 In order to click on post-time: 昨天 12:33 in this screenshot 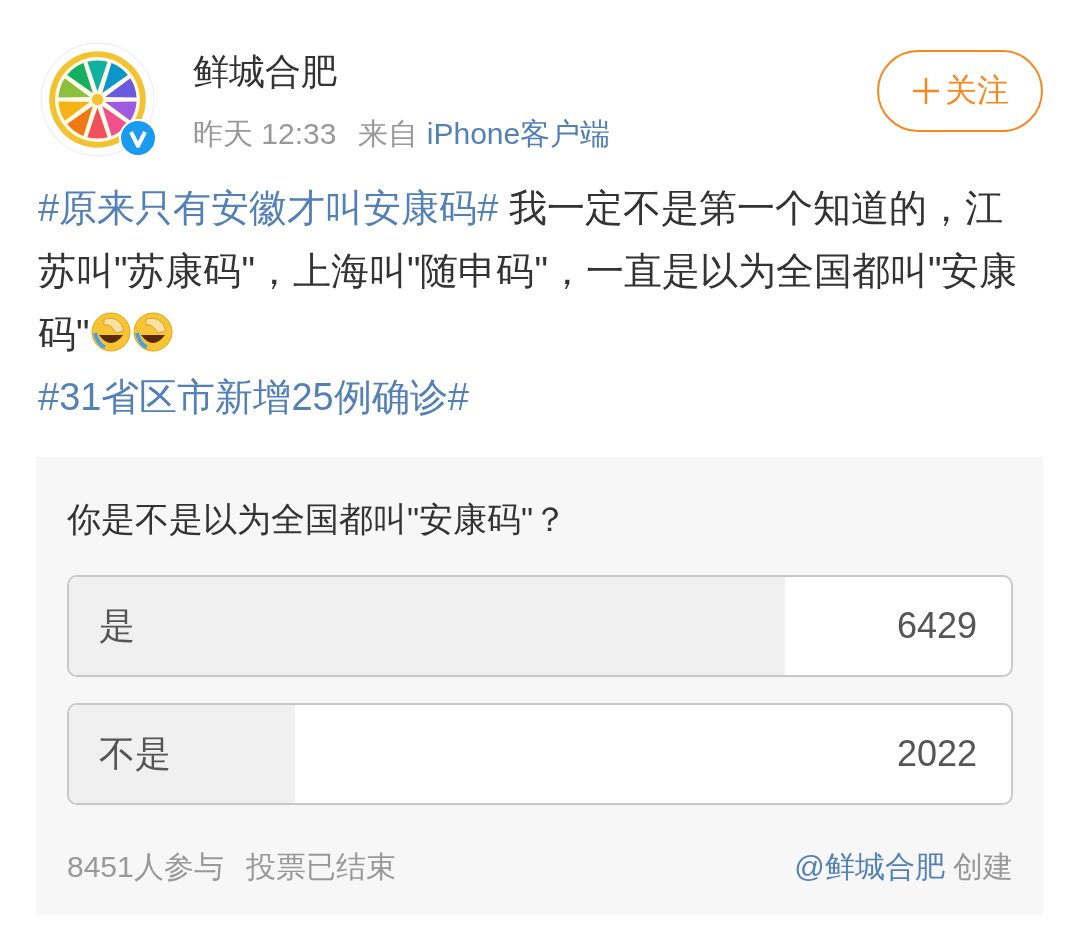, I will do `click(265, 134)`.